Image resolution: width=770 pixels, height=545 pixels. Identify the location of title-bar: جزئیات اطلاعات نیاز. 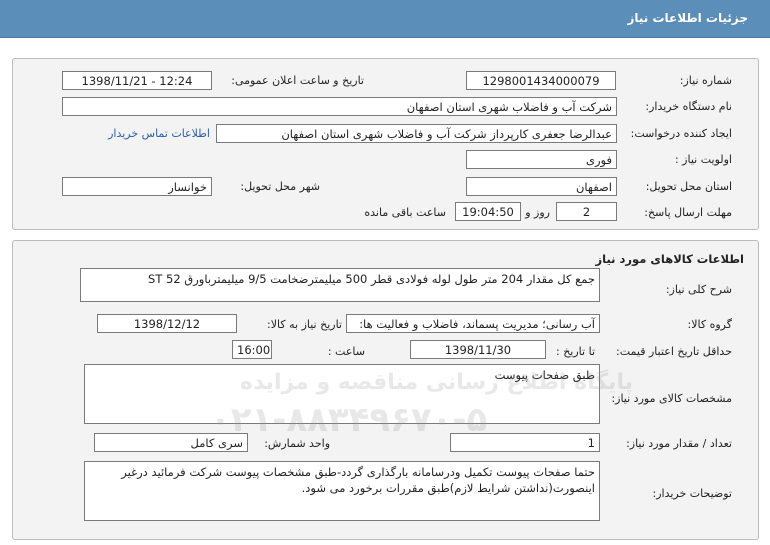
(385, 19).